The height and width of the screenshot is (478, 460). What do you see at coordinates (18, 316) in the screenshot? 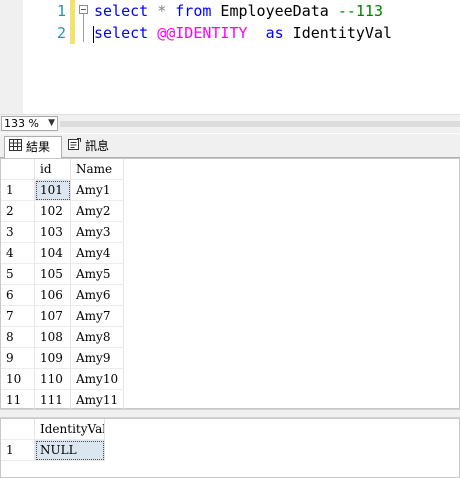
I see `row-number: 7` at bounding box center [18, 316].